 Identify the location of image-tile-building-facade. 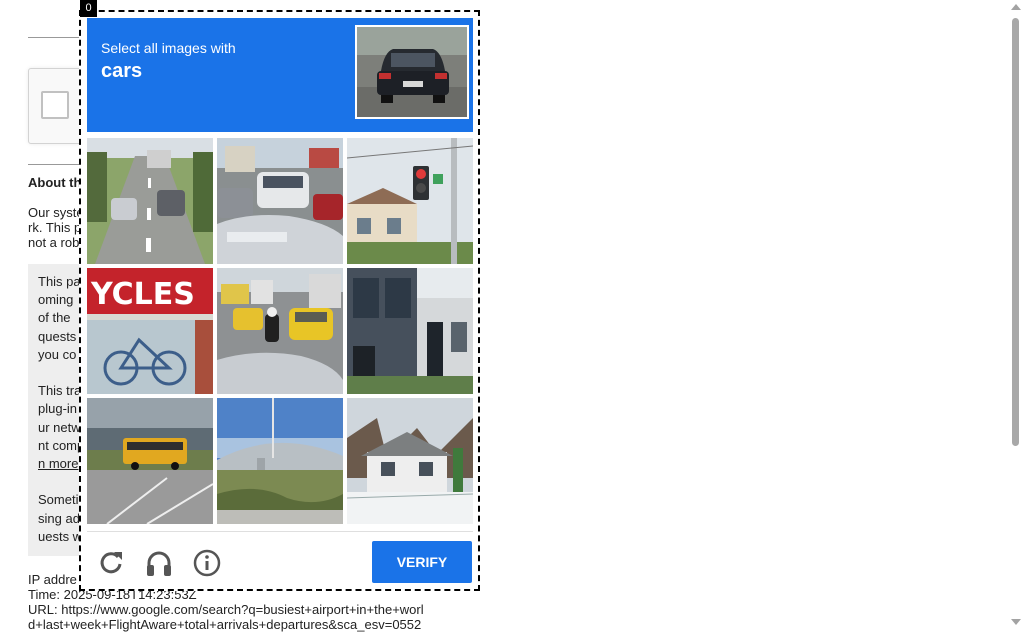
(410, 331).